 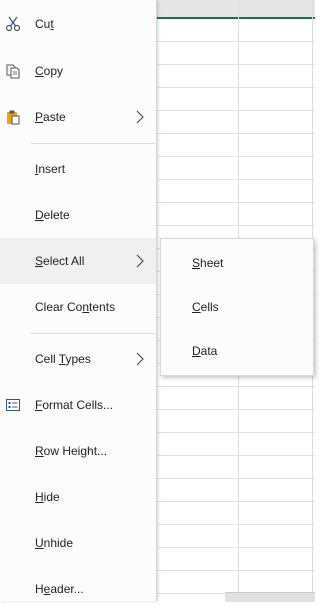 I want to click on menu-item-label: Cell Types, so click(x=63, y=359).